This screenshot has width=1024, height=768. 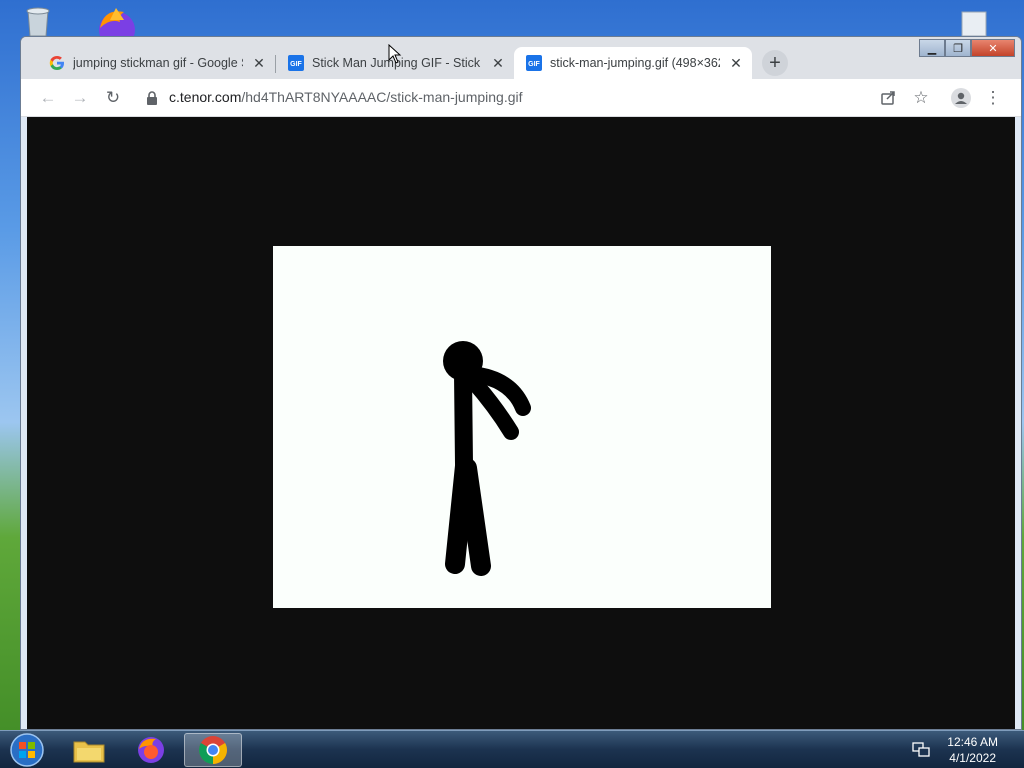 I want to click on share-icon, so click(x=888, y=98).